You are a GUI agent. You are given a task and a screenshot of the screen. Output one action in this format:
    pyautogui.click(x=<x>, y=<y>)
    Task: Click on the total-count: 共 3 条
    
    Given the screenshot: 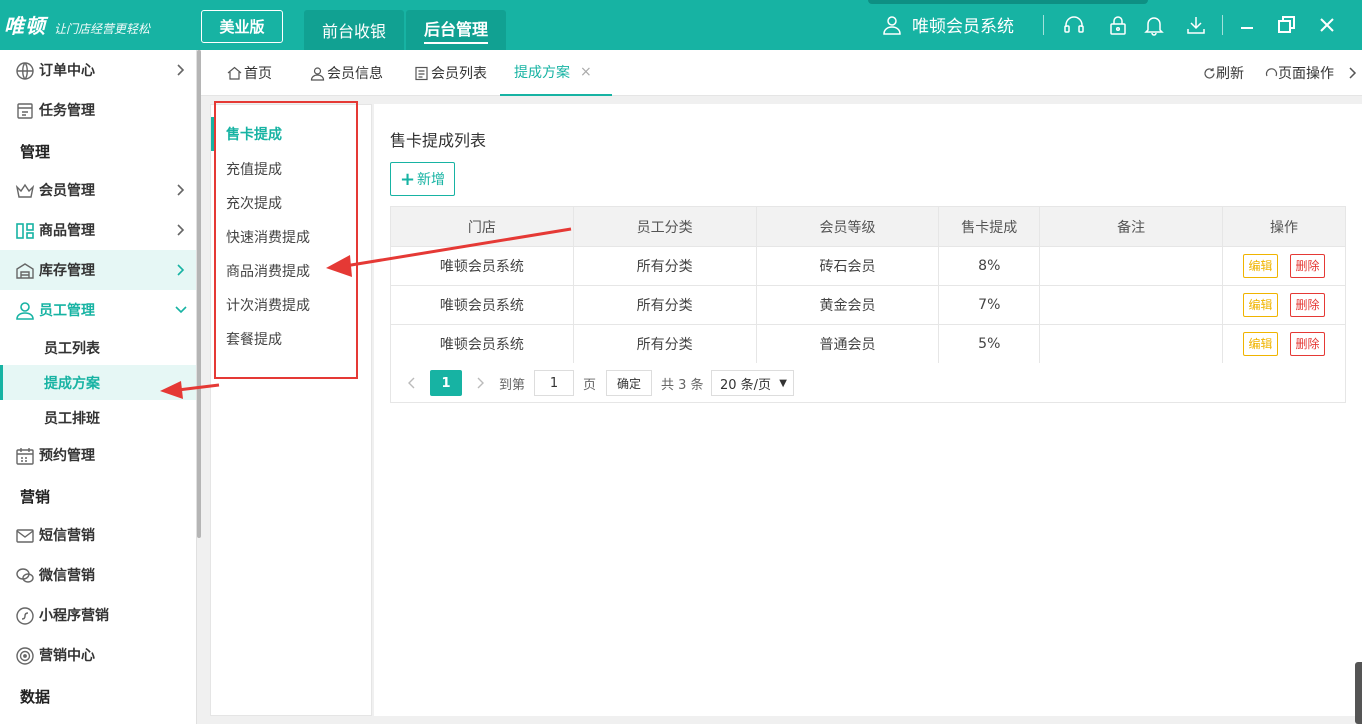 What is the action you would take?
    pyautogui.click(x=682, y=385)
    